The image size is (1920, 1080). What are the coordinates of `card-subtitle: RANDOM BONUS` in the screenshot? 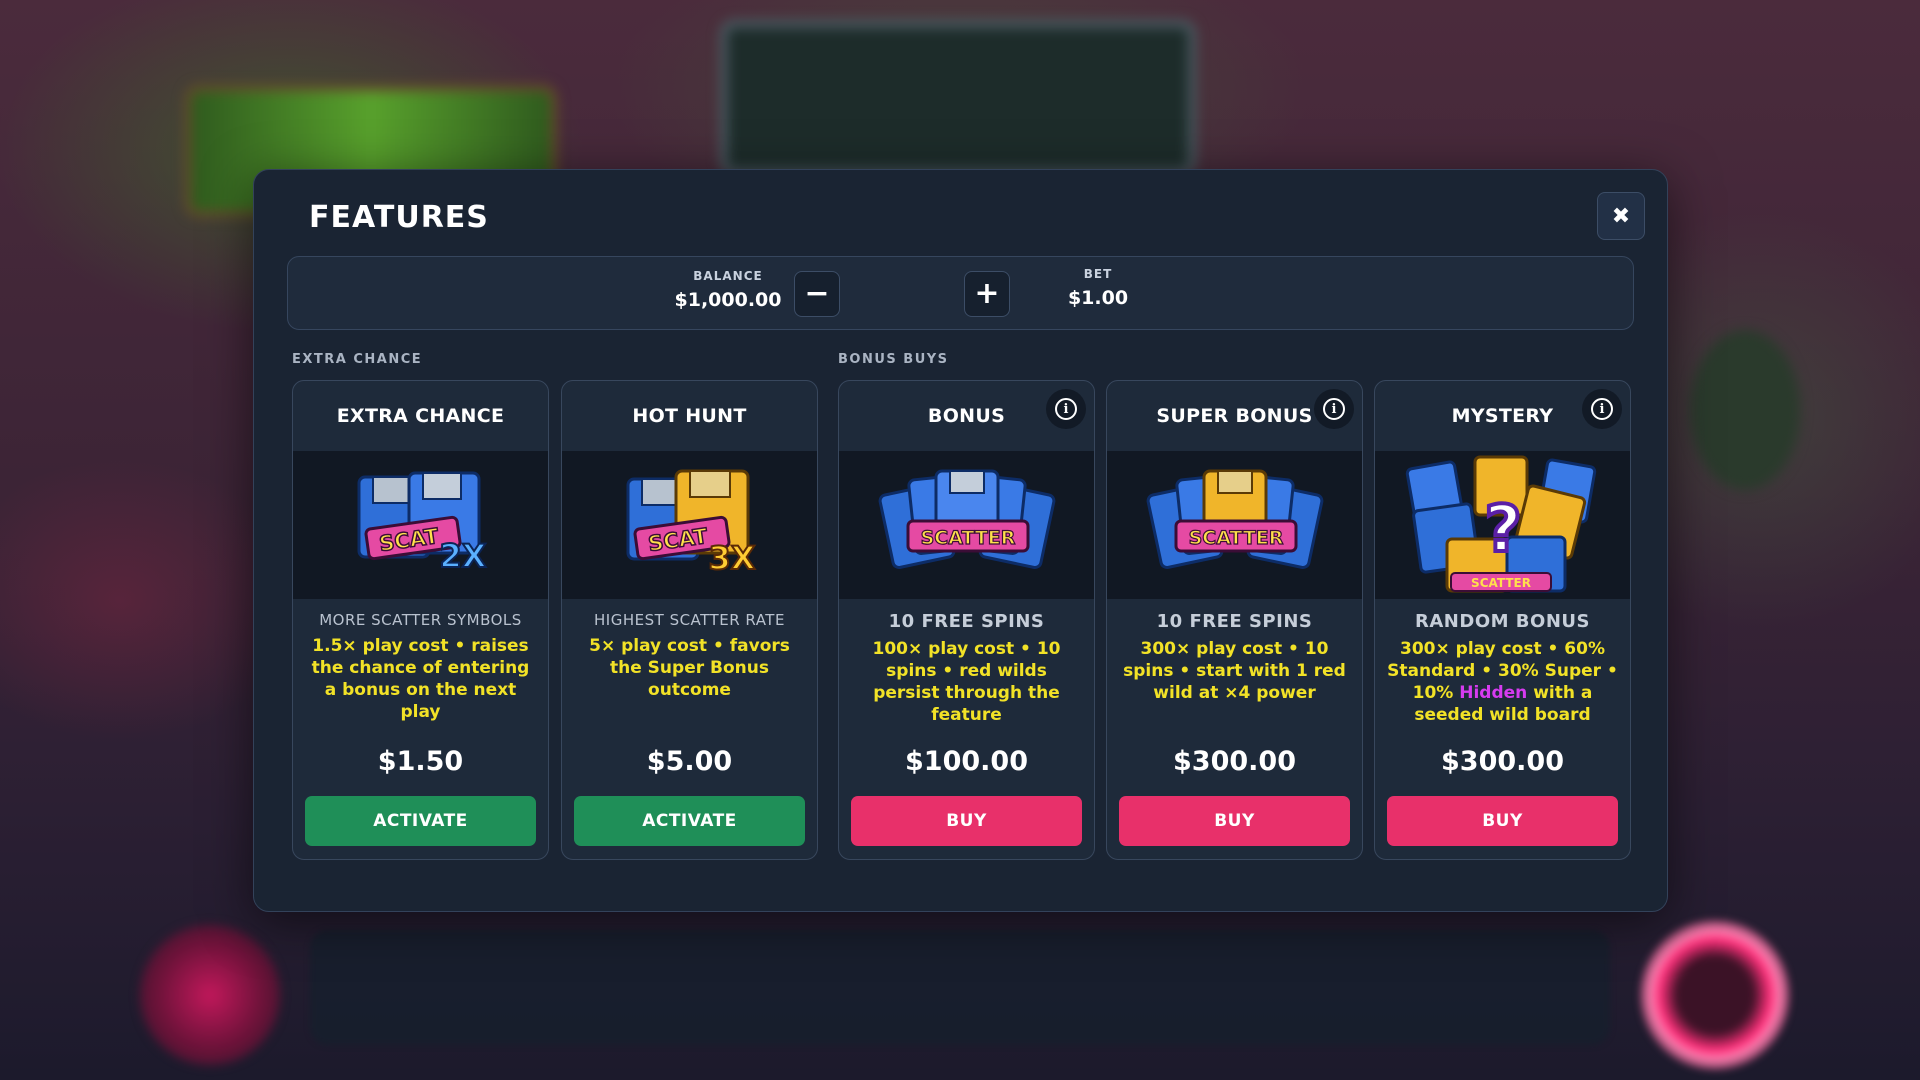 It's located at (1502, 621).